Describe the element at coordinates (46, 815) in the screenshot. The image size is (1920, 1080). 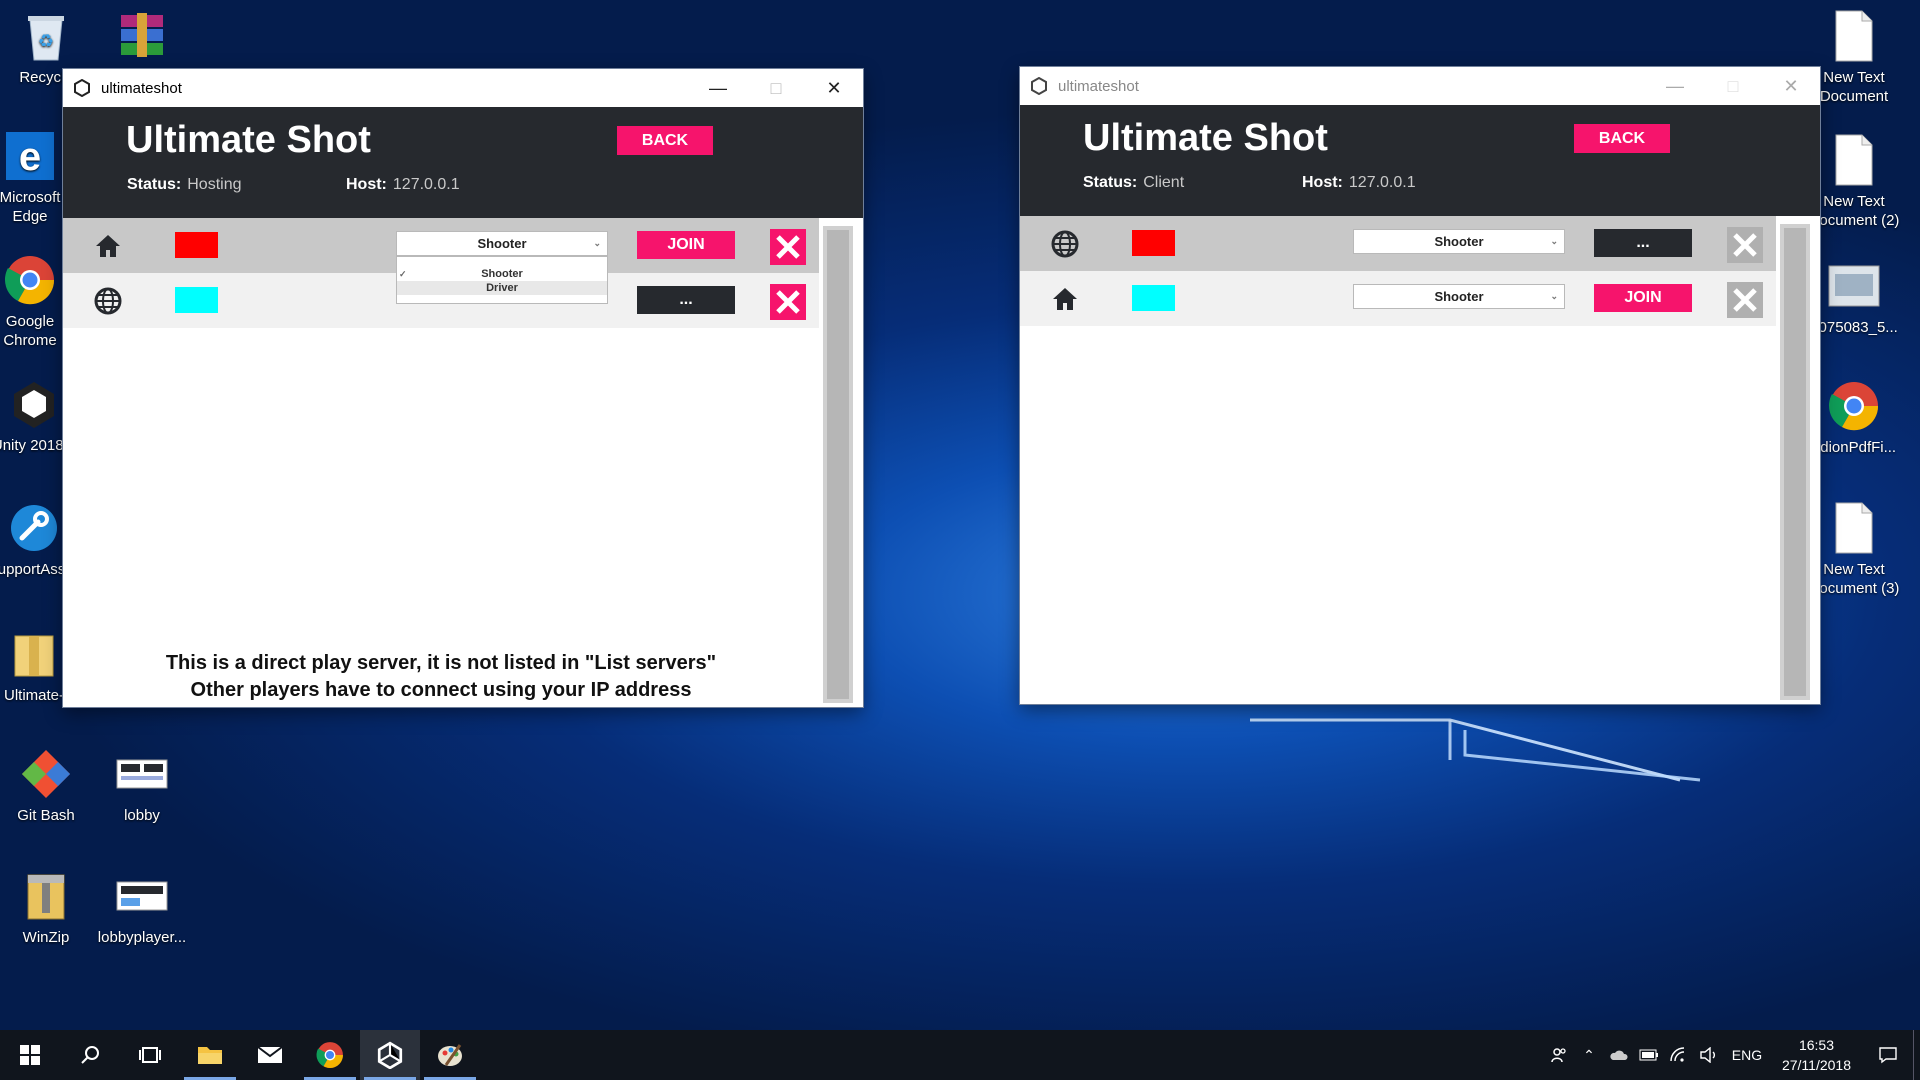
I see `desktop-icon-label: Git Bash` at that location.